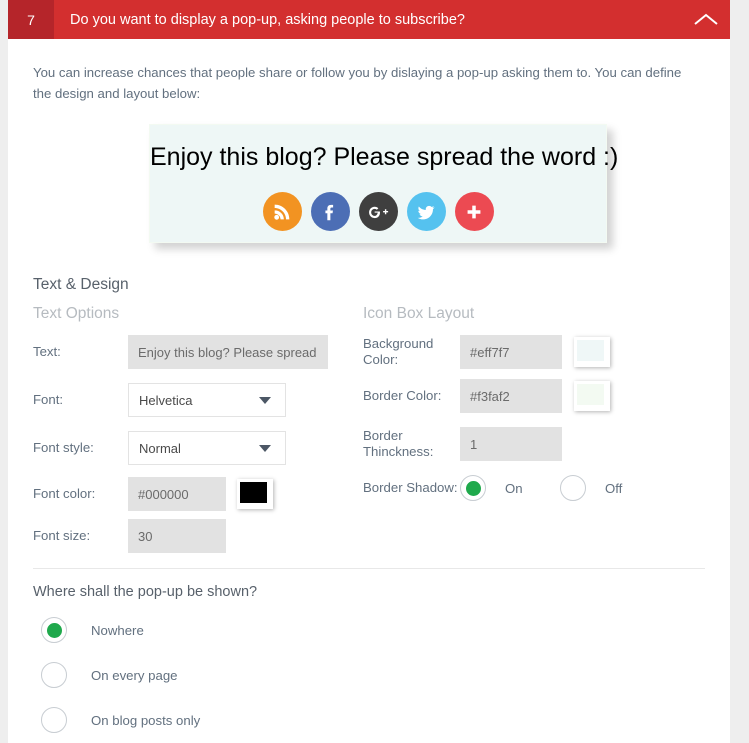  I want to click on font-style-select-value: Normal, so click(160, 448).